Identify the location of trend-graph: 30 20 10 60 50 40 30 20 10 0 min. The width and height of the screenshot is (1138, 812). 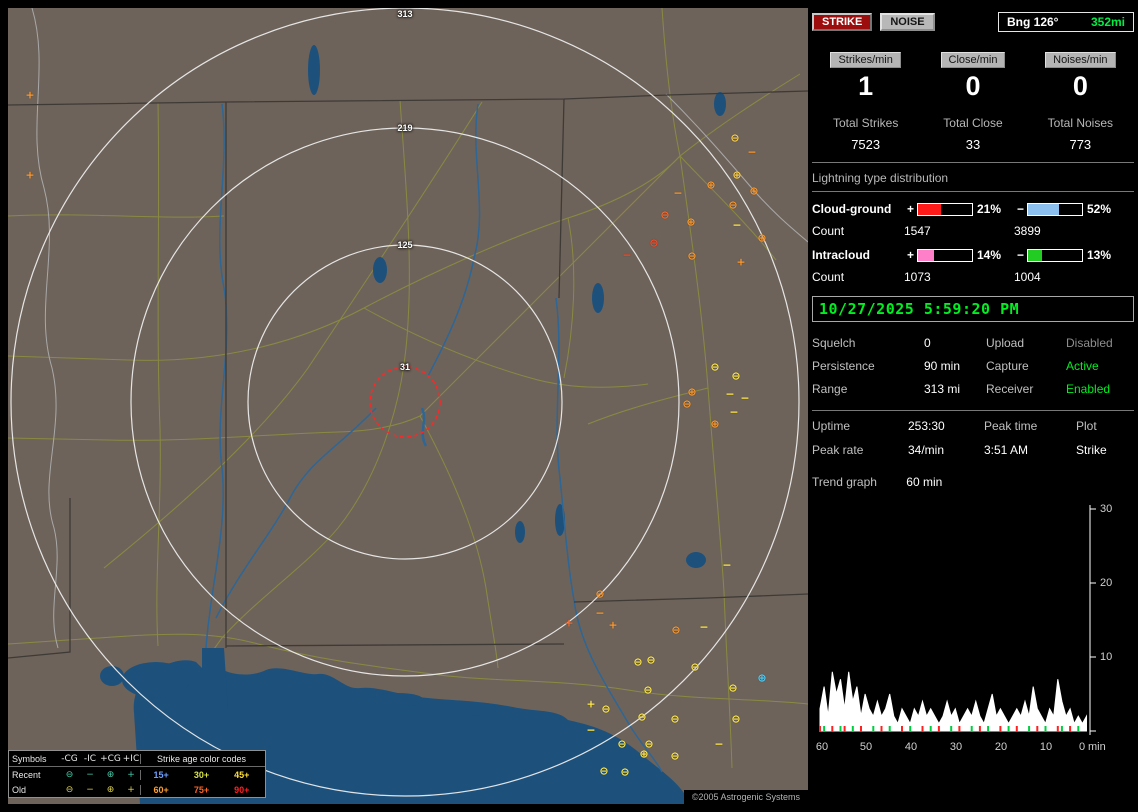
(973, 630).